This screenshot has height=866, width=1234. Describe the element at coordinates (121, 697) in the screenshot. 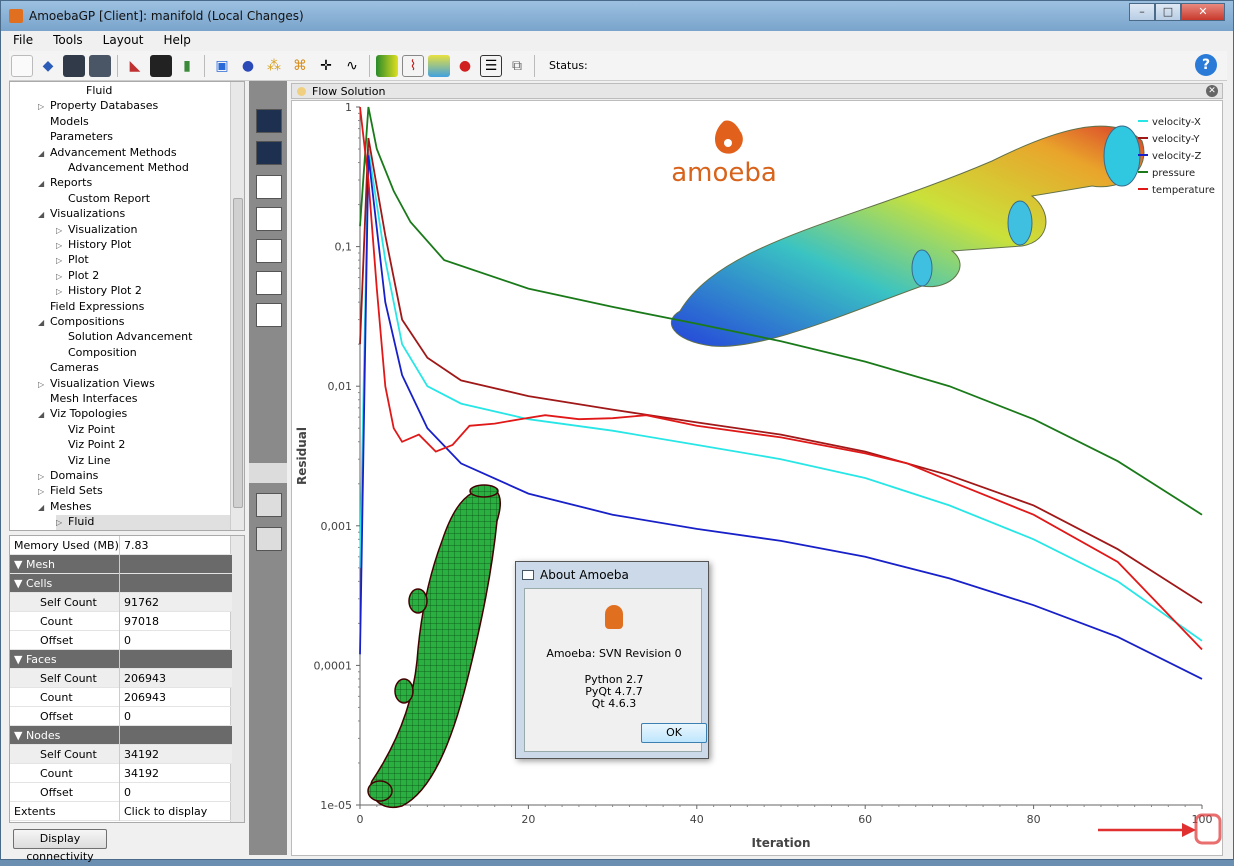

I see `property-row: Count 206943` at that location.